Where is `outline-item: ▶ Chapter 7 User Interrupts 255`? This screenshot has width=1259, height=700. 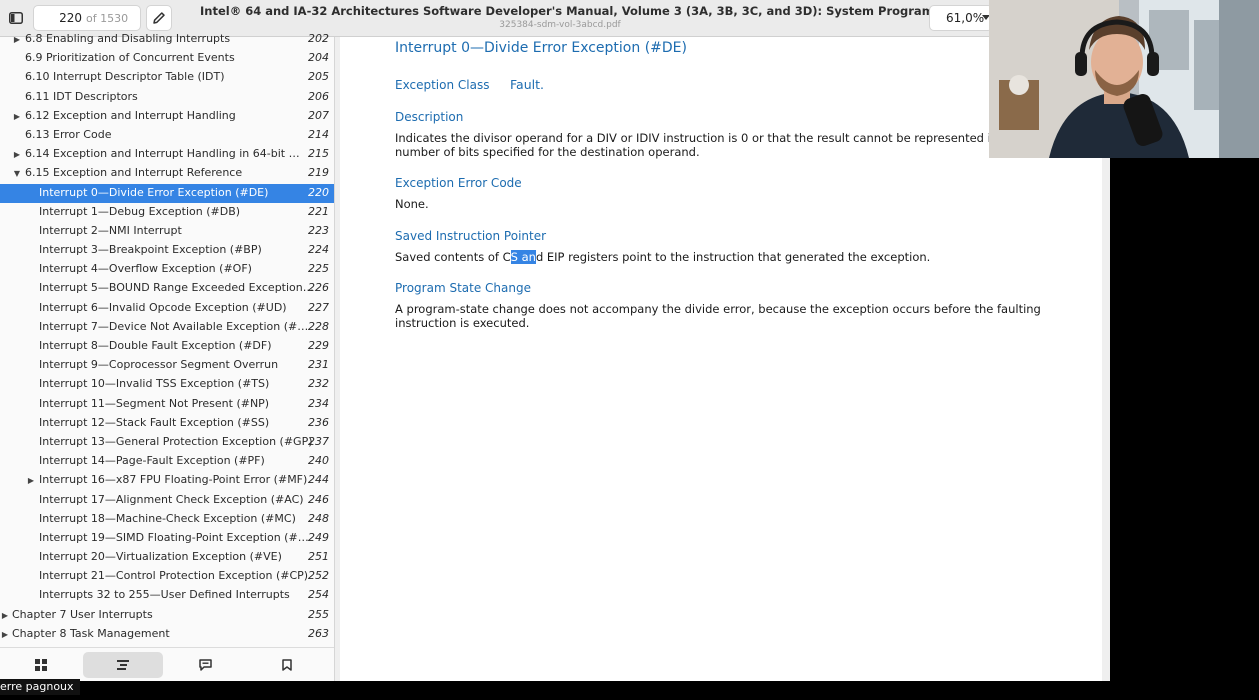
outline-item: ▶ Chapter 7 User Interrupts 255 is located at coordinates (167, 615).